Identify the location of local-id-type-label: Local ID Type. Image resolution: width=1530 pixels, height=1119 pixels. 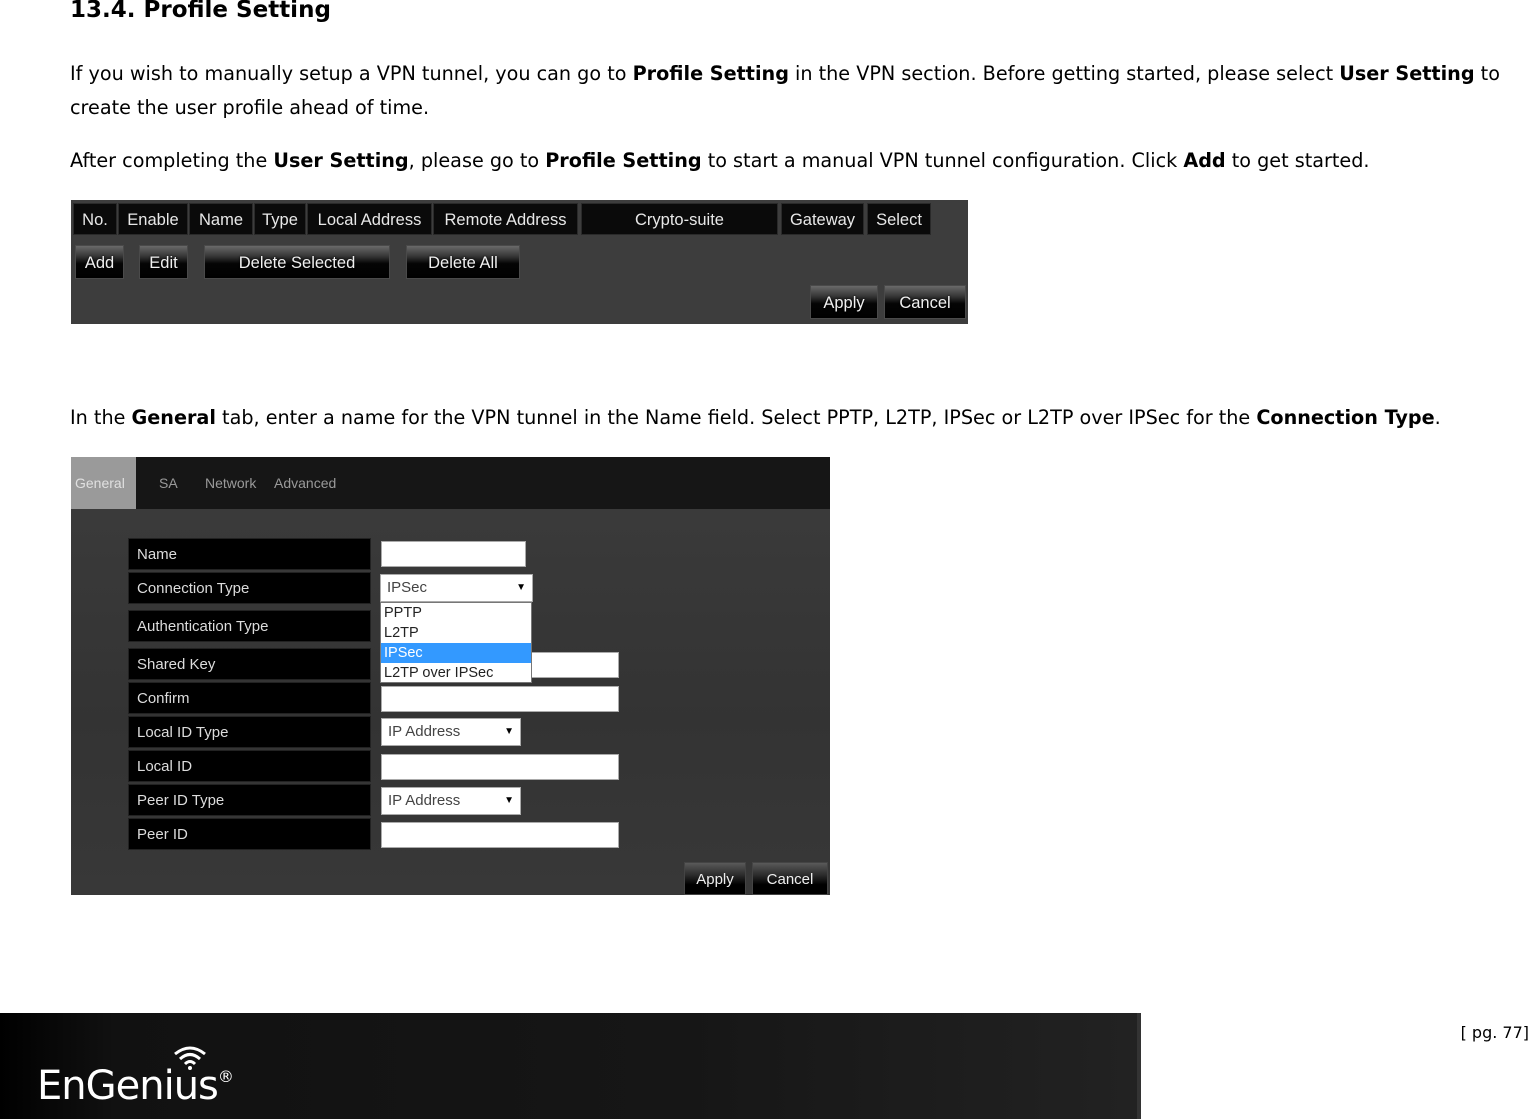
(249, 732).